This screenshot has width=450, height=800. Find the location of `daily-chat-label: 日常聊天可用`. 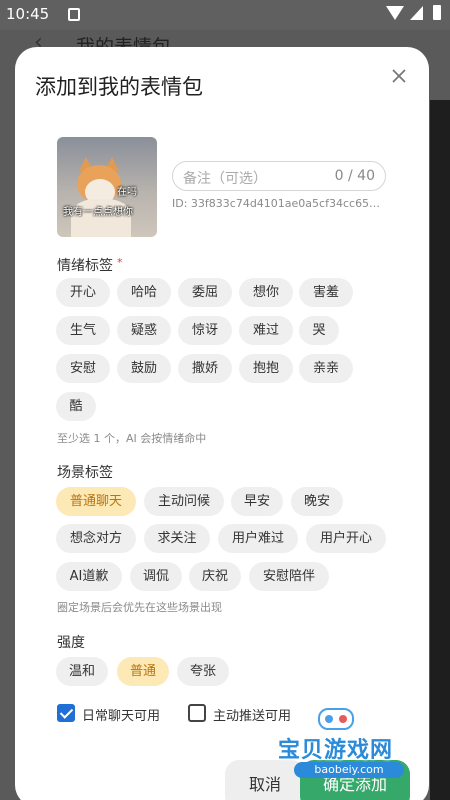

daily-chat-label: 日常聊天可用 is located at coordinates (121, 716).